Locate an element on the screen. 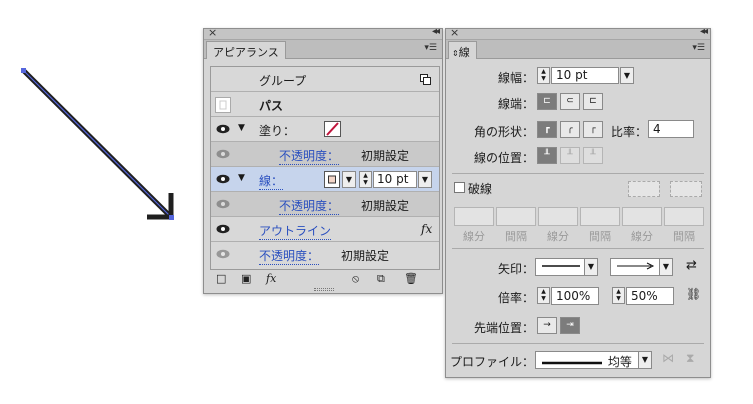  list-item-path: パス is located at coordinates (325, 104).